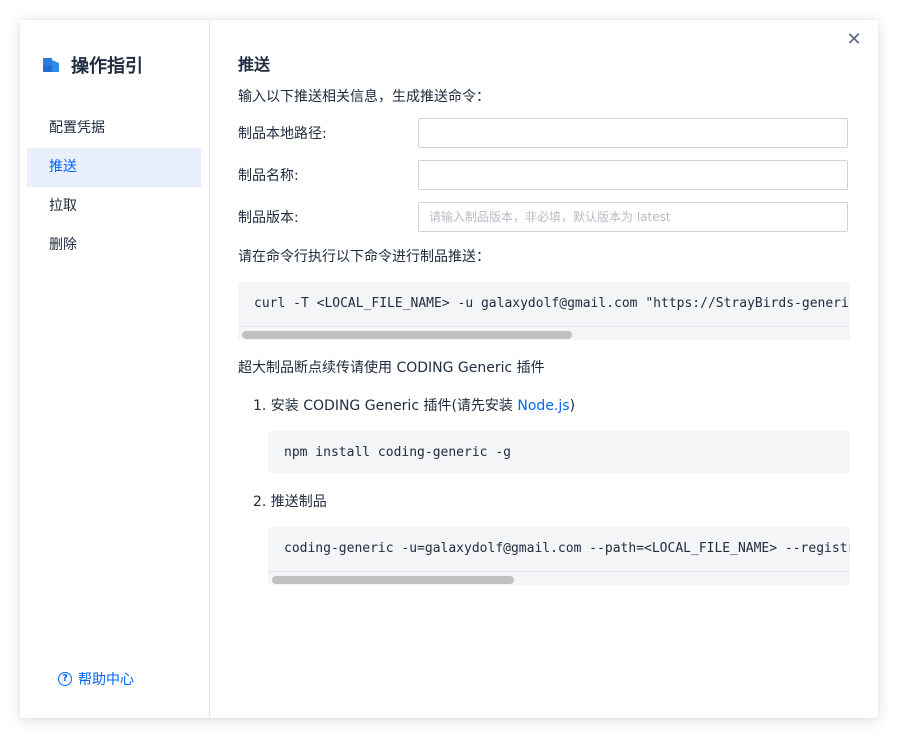  I want to click on sidebar-item-push: 推送, so click(114, 167).